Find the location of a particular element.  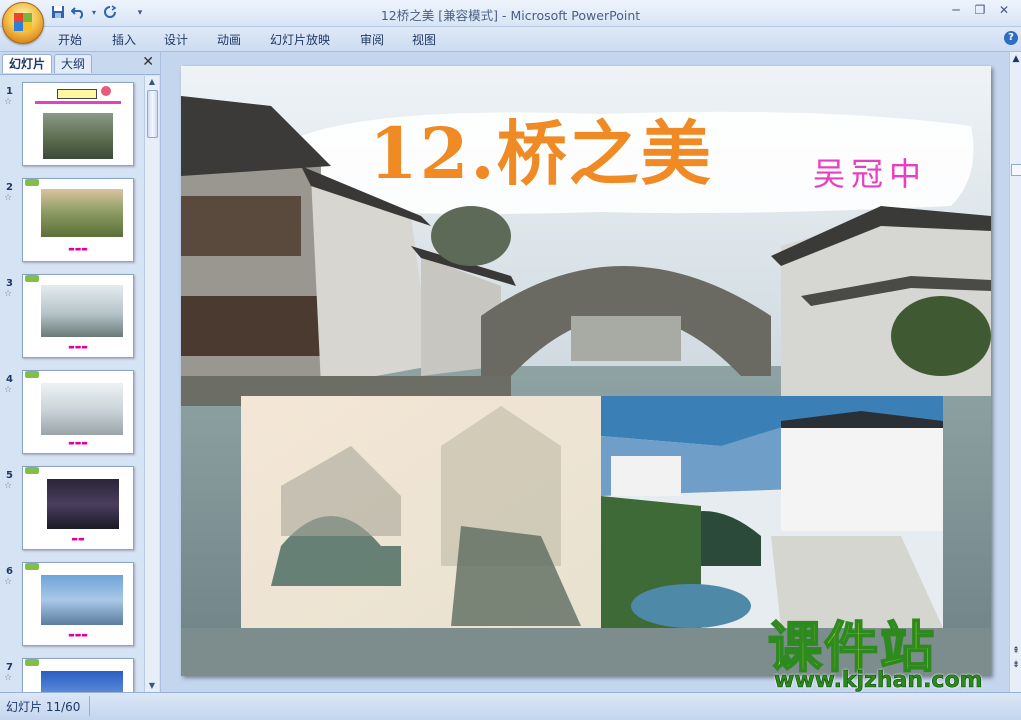

office-logo-icon is located at coordinates (23, 22).